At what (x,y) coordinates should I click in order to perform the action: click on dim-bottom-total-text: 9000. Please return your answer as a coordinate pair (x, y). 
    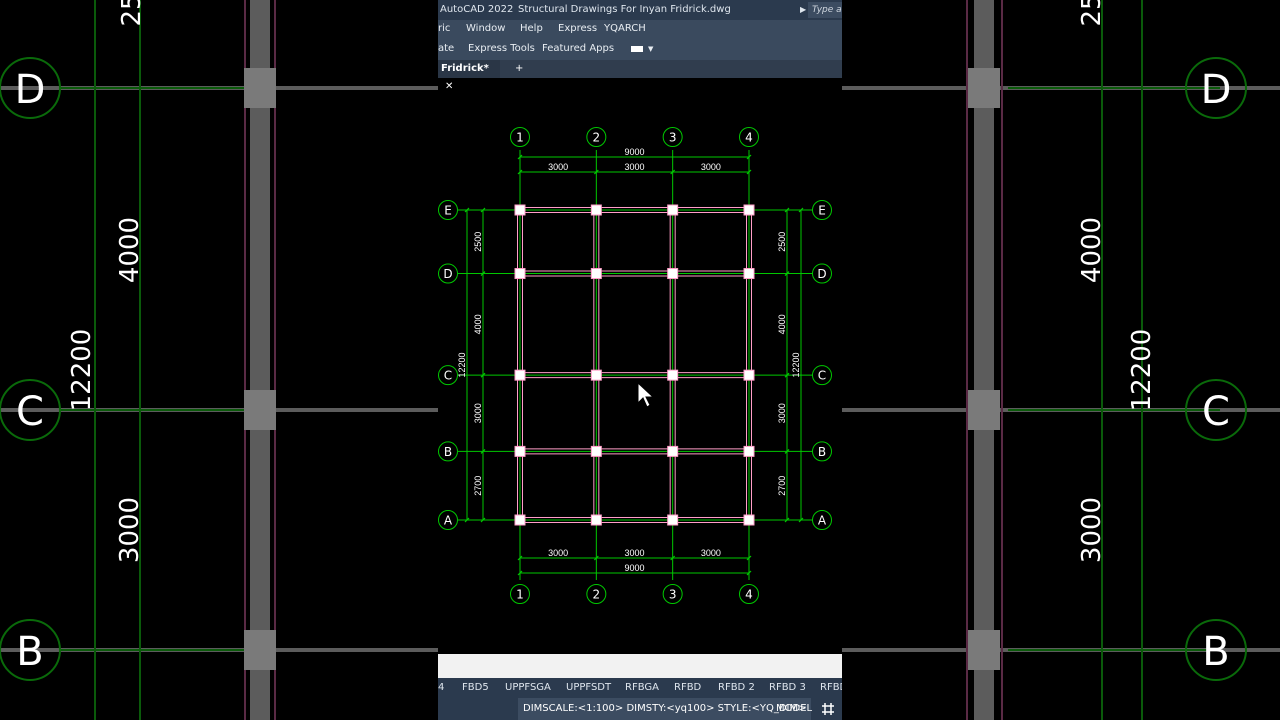
    Looking at the image, I should click on (634, 568).